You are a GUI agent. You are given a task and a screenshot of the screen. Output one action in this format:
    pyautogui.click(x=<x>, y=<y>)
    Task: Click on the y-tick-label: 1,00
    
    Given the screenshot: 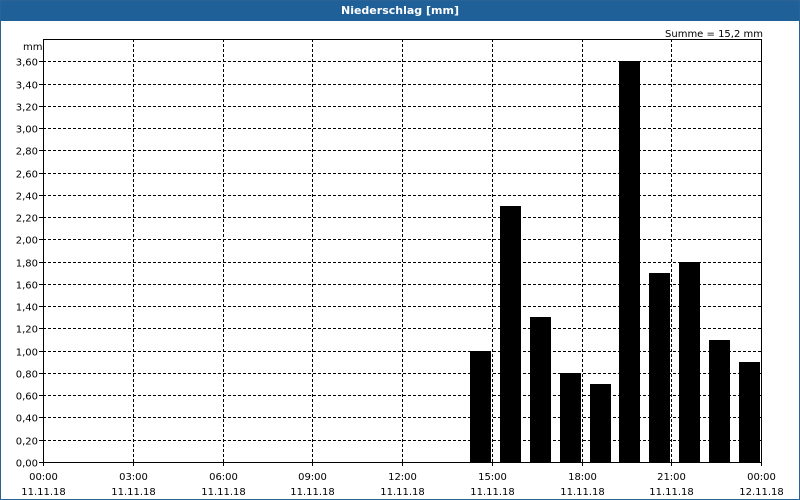 What is the action you would take?
    pyautogui.click(x=27, y=353)
    